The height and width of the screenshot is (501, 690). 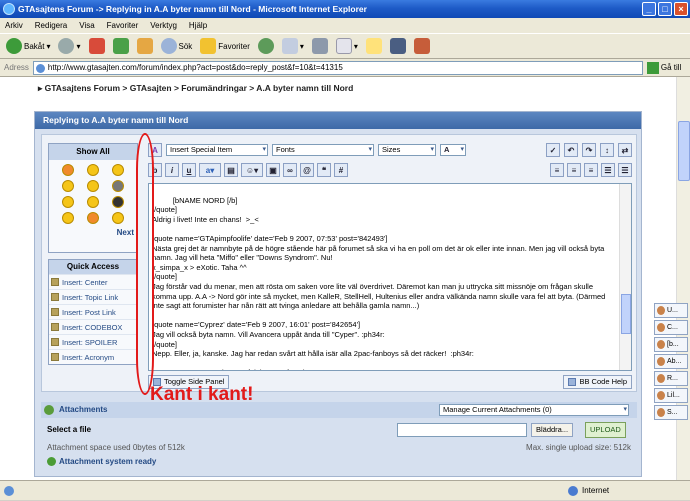 I want to click on mail-button: ▾, so click(x=293, y=46).